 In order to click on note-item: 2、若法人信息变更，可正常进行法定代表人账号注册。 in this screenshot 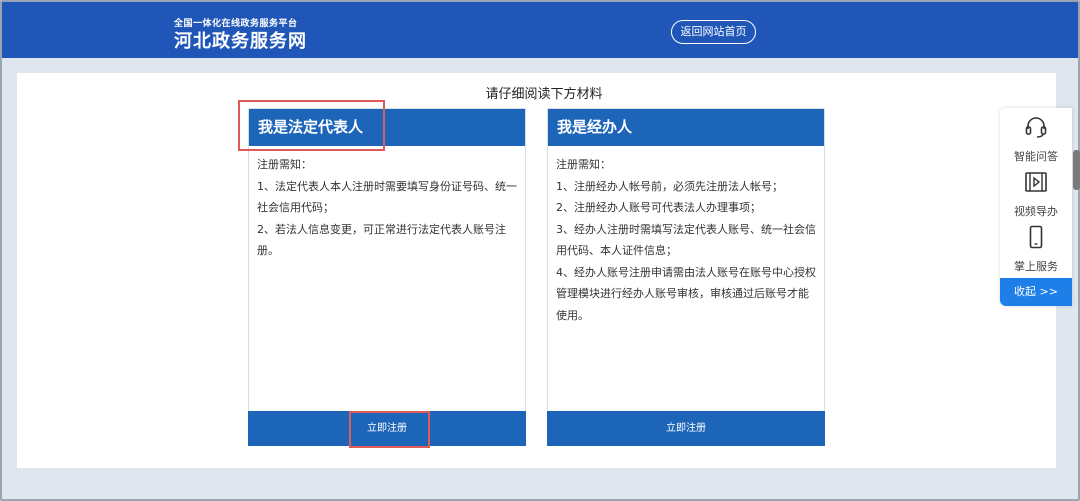, I will do `click(381, 240)`.